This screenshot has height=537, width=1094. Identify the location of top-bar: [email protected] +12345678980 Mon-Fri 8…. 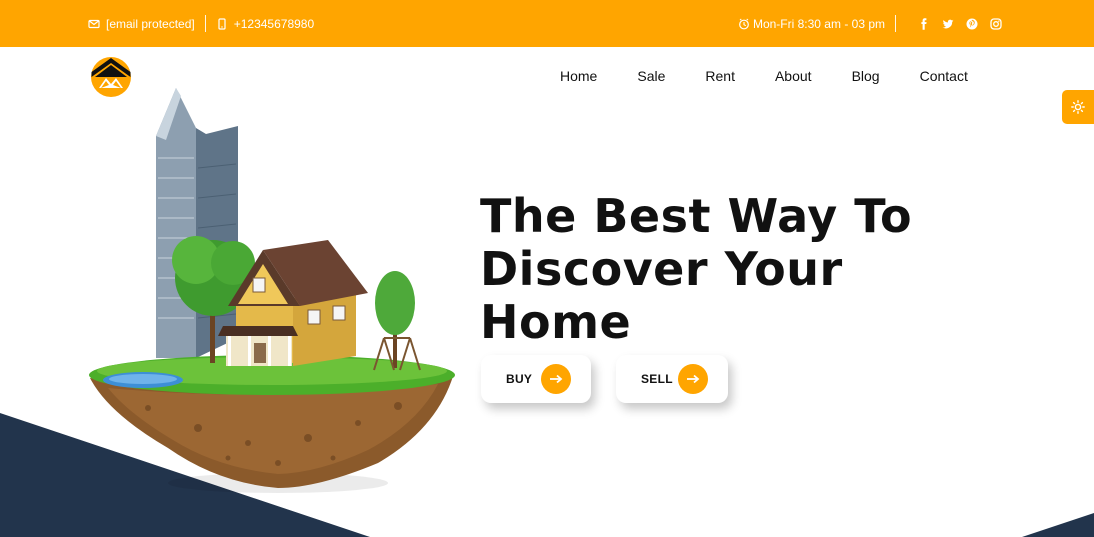
(547, 23).